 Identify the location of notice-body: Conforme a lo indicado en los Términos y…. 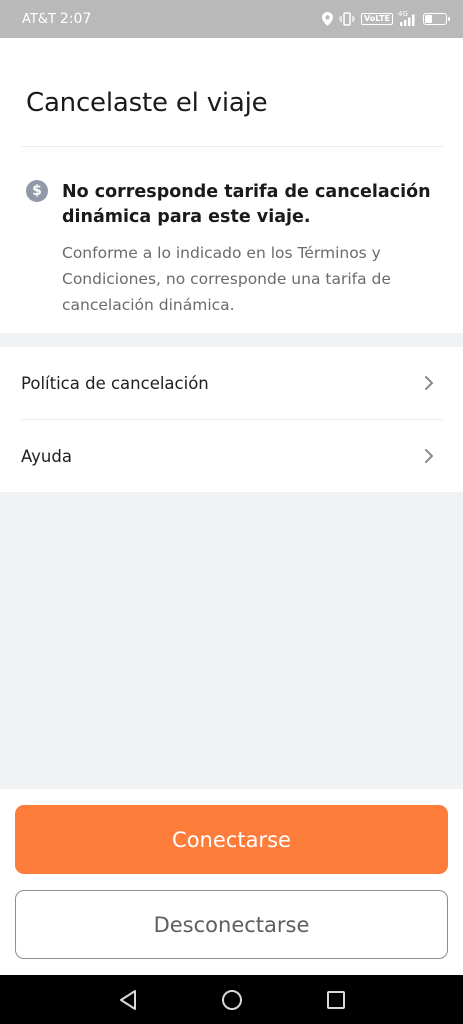
(226, 279).